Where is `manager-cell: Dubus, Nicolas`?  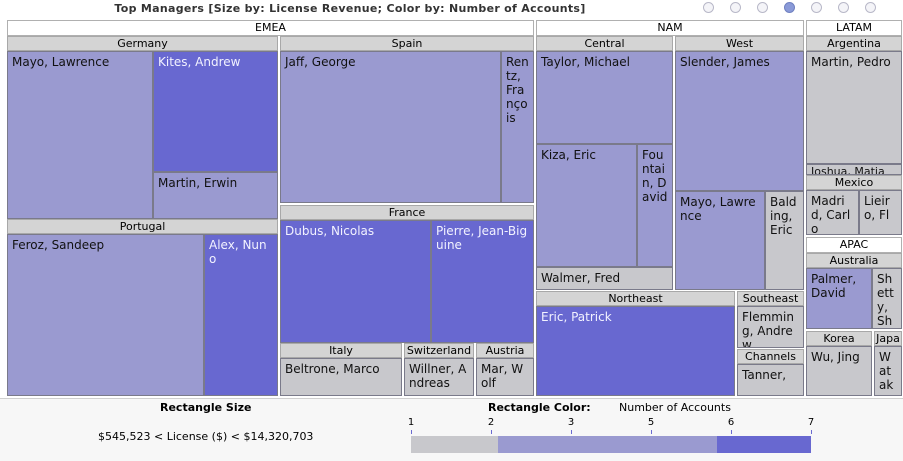 manager-cell: Dubus, Nicolas is located at coordinates (355, 281).